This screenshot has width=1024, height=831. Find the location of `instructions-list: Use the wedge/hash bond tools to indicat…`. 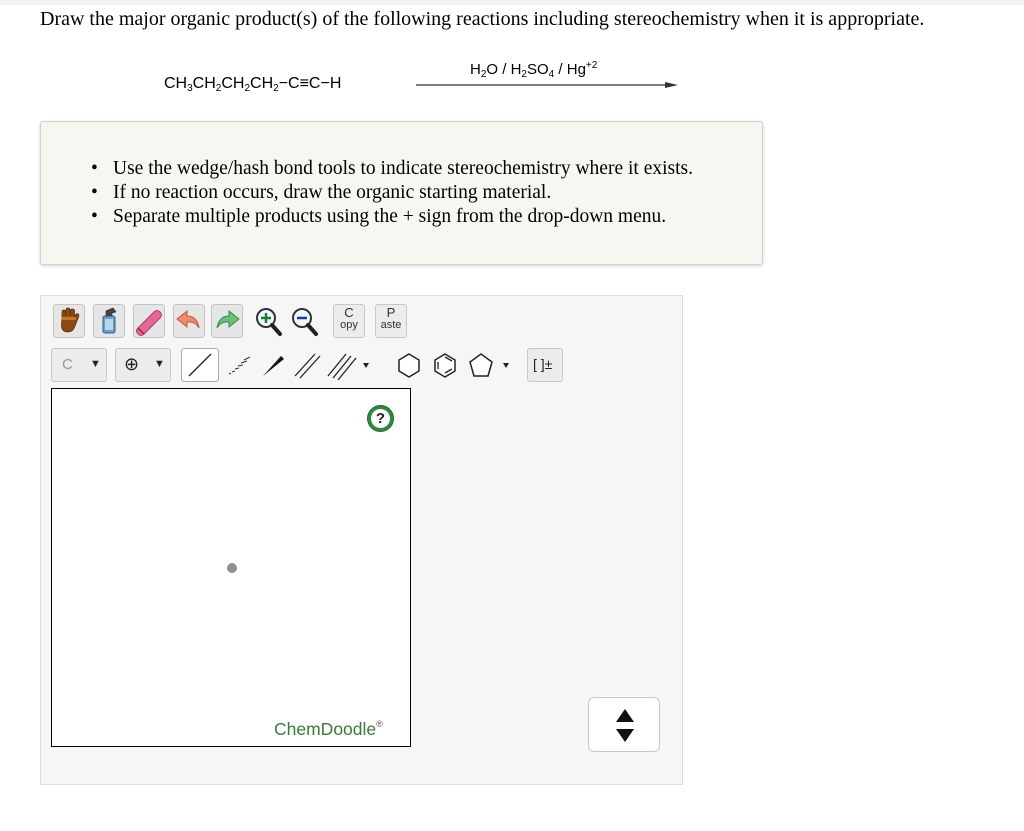

instructions-list: Use the wedge/hash bond tools to indicat… is located at coordinates (392, 193).